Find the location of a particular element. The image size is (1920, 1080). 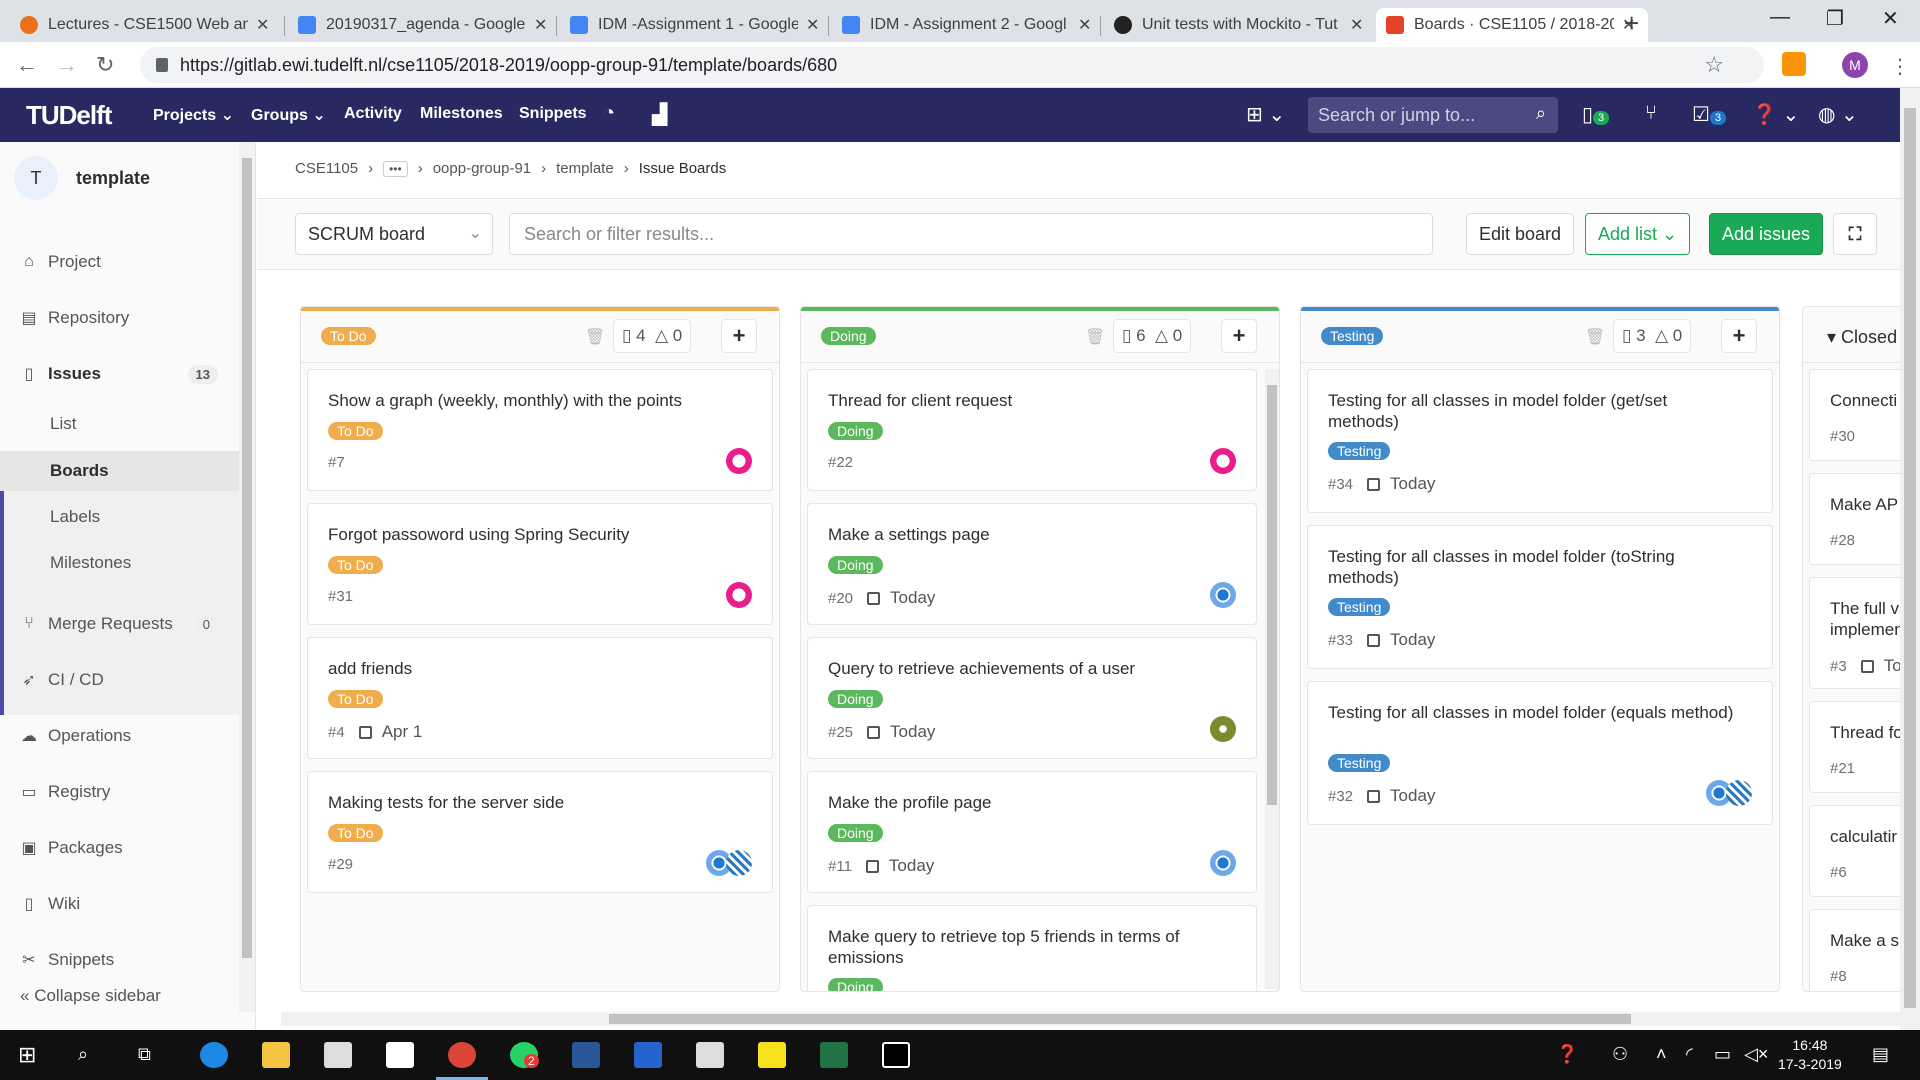

people-icon: ⚇ is located at coordinates (1620, 1054).